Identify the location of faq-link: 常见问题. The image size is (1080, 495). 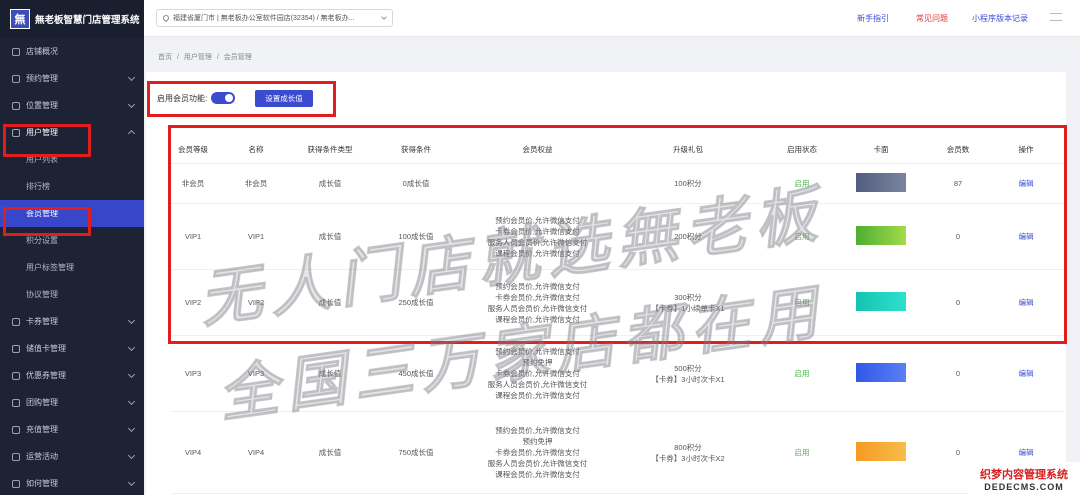
(932, 18).